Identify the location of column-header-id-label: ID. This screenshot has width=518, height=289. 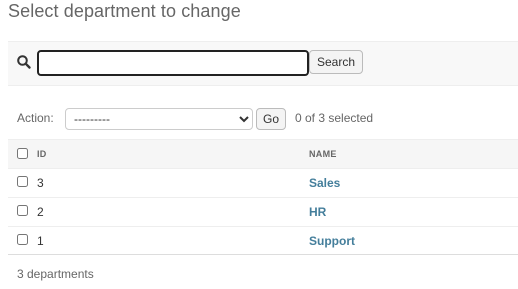
(42, 154).